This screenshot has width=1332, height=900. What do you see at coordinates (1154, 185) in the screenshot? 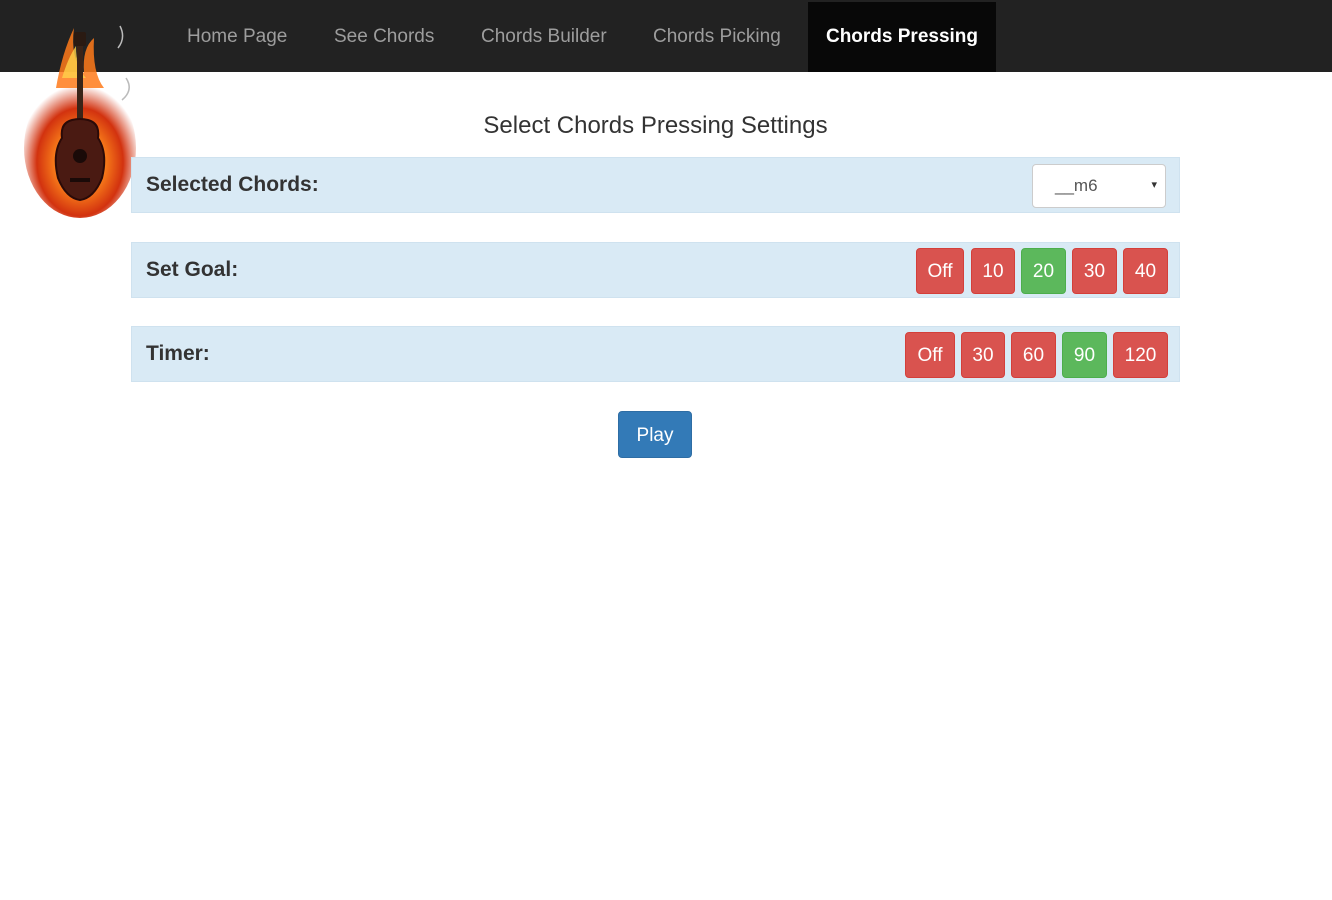
I see `chevron-down-icon: ▾` at bounding box center [1154, 185].